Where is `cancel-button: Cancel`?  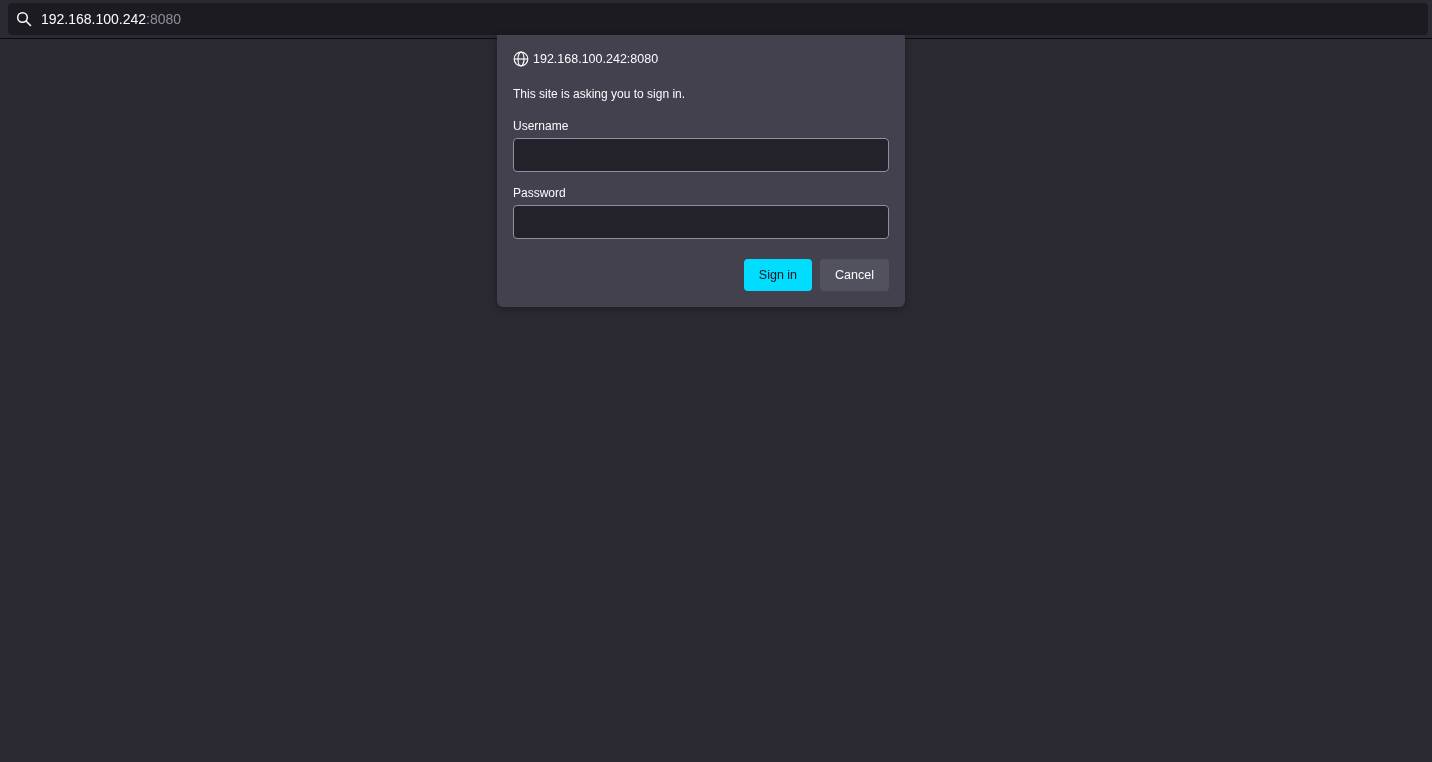
cancel-button: Cancel is located at coordinates (854, 275).